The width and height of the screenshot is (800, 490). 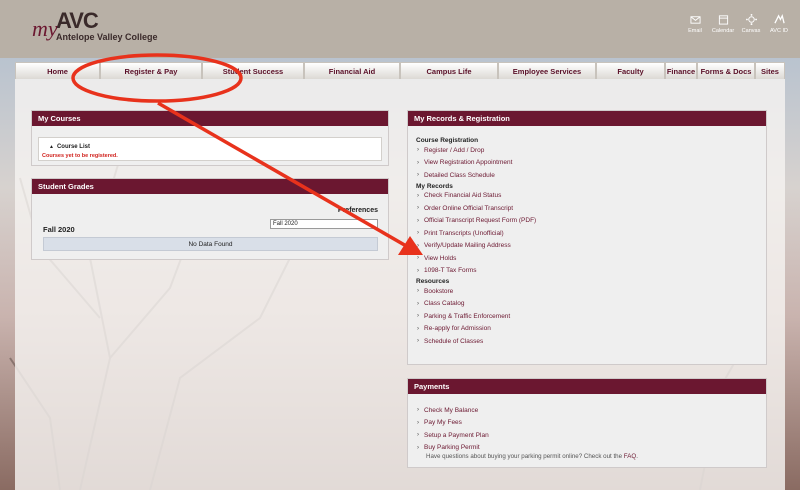 What do you see at coordinates (410, 245) in the screenshot?
I see `annotation-arrowhead` at bounding box center [410, 245].